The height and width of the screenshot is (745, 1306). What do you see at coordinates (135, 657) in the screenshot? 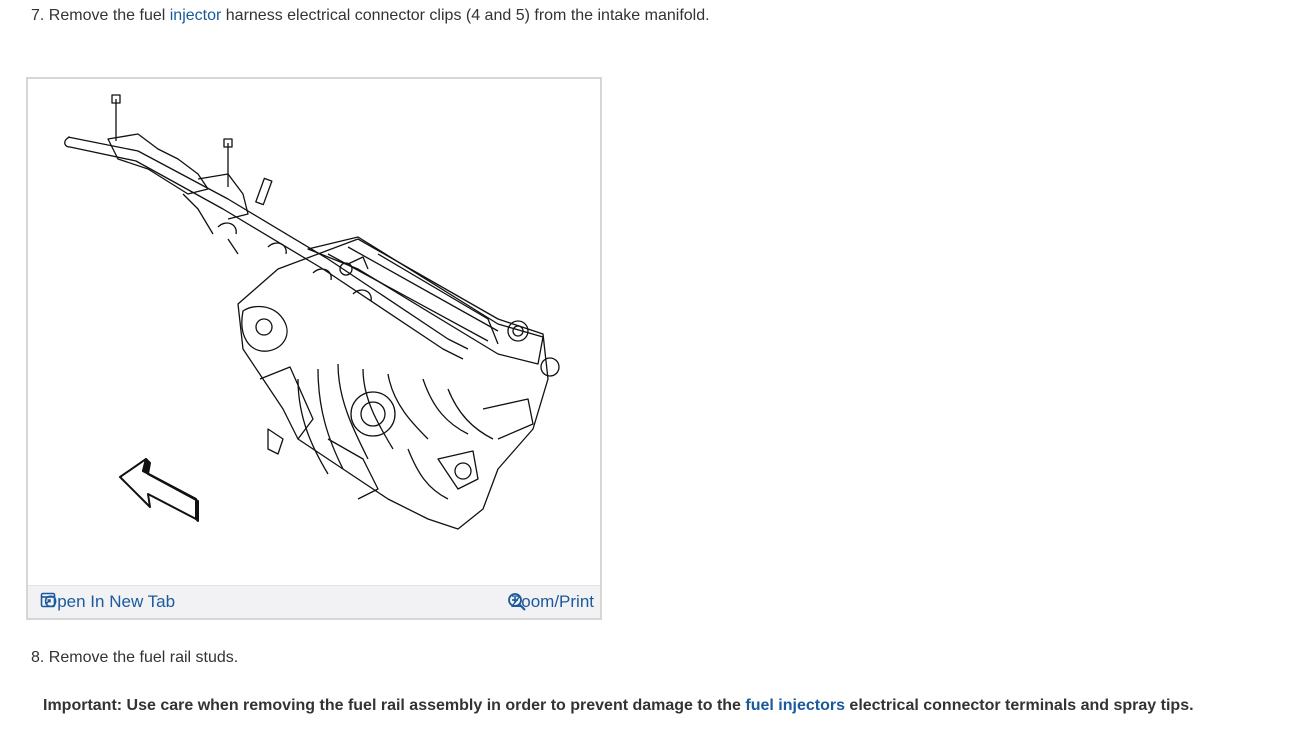
I see `step-8-text: 8. Remove the fuel rail studs.` at bounding box center [135, 657].